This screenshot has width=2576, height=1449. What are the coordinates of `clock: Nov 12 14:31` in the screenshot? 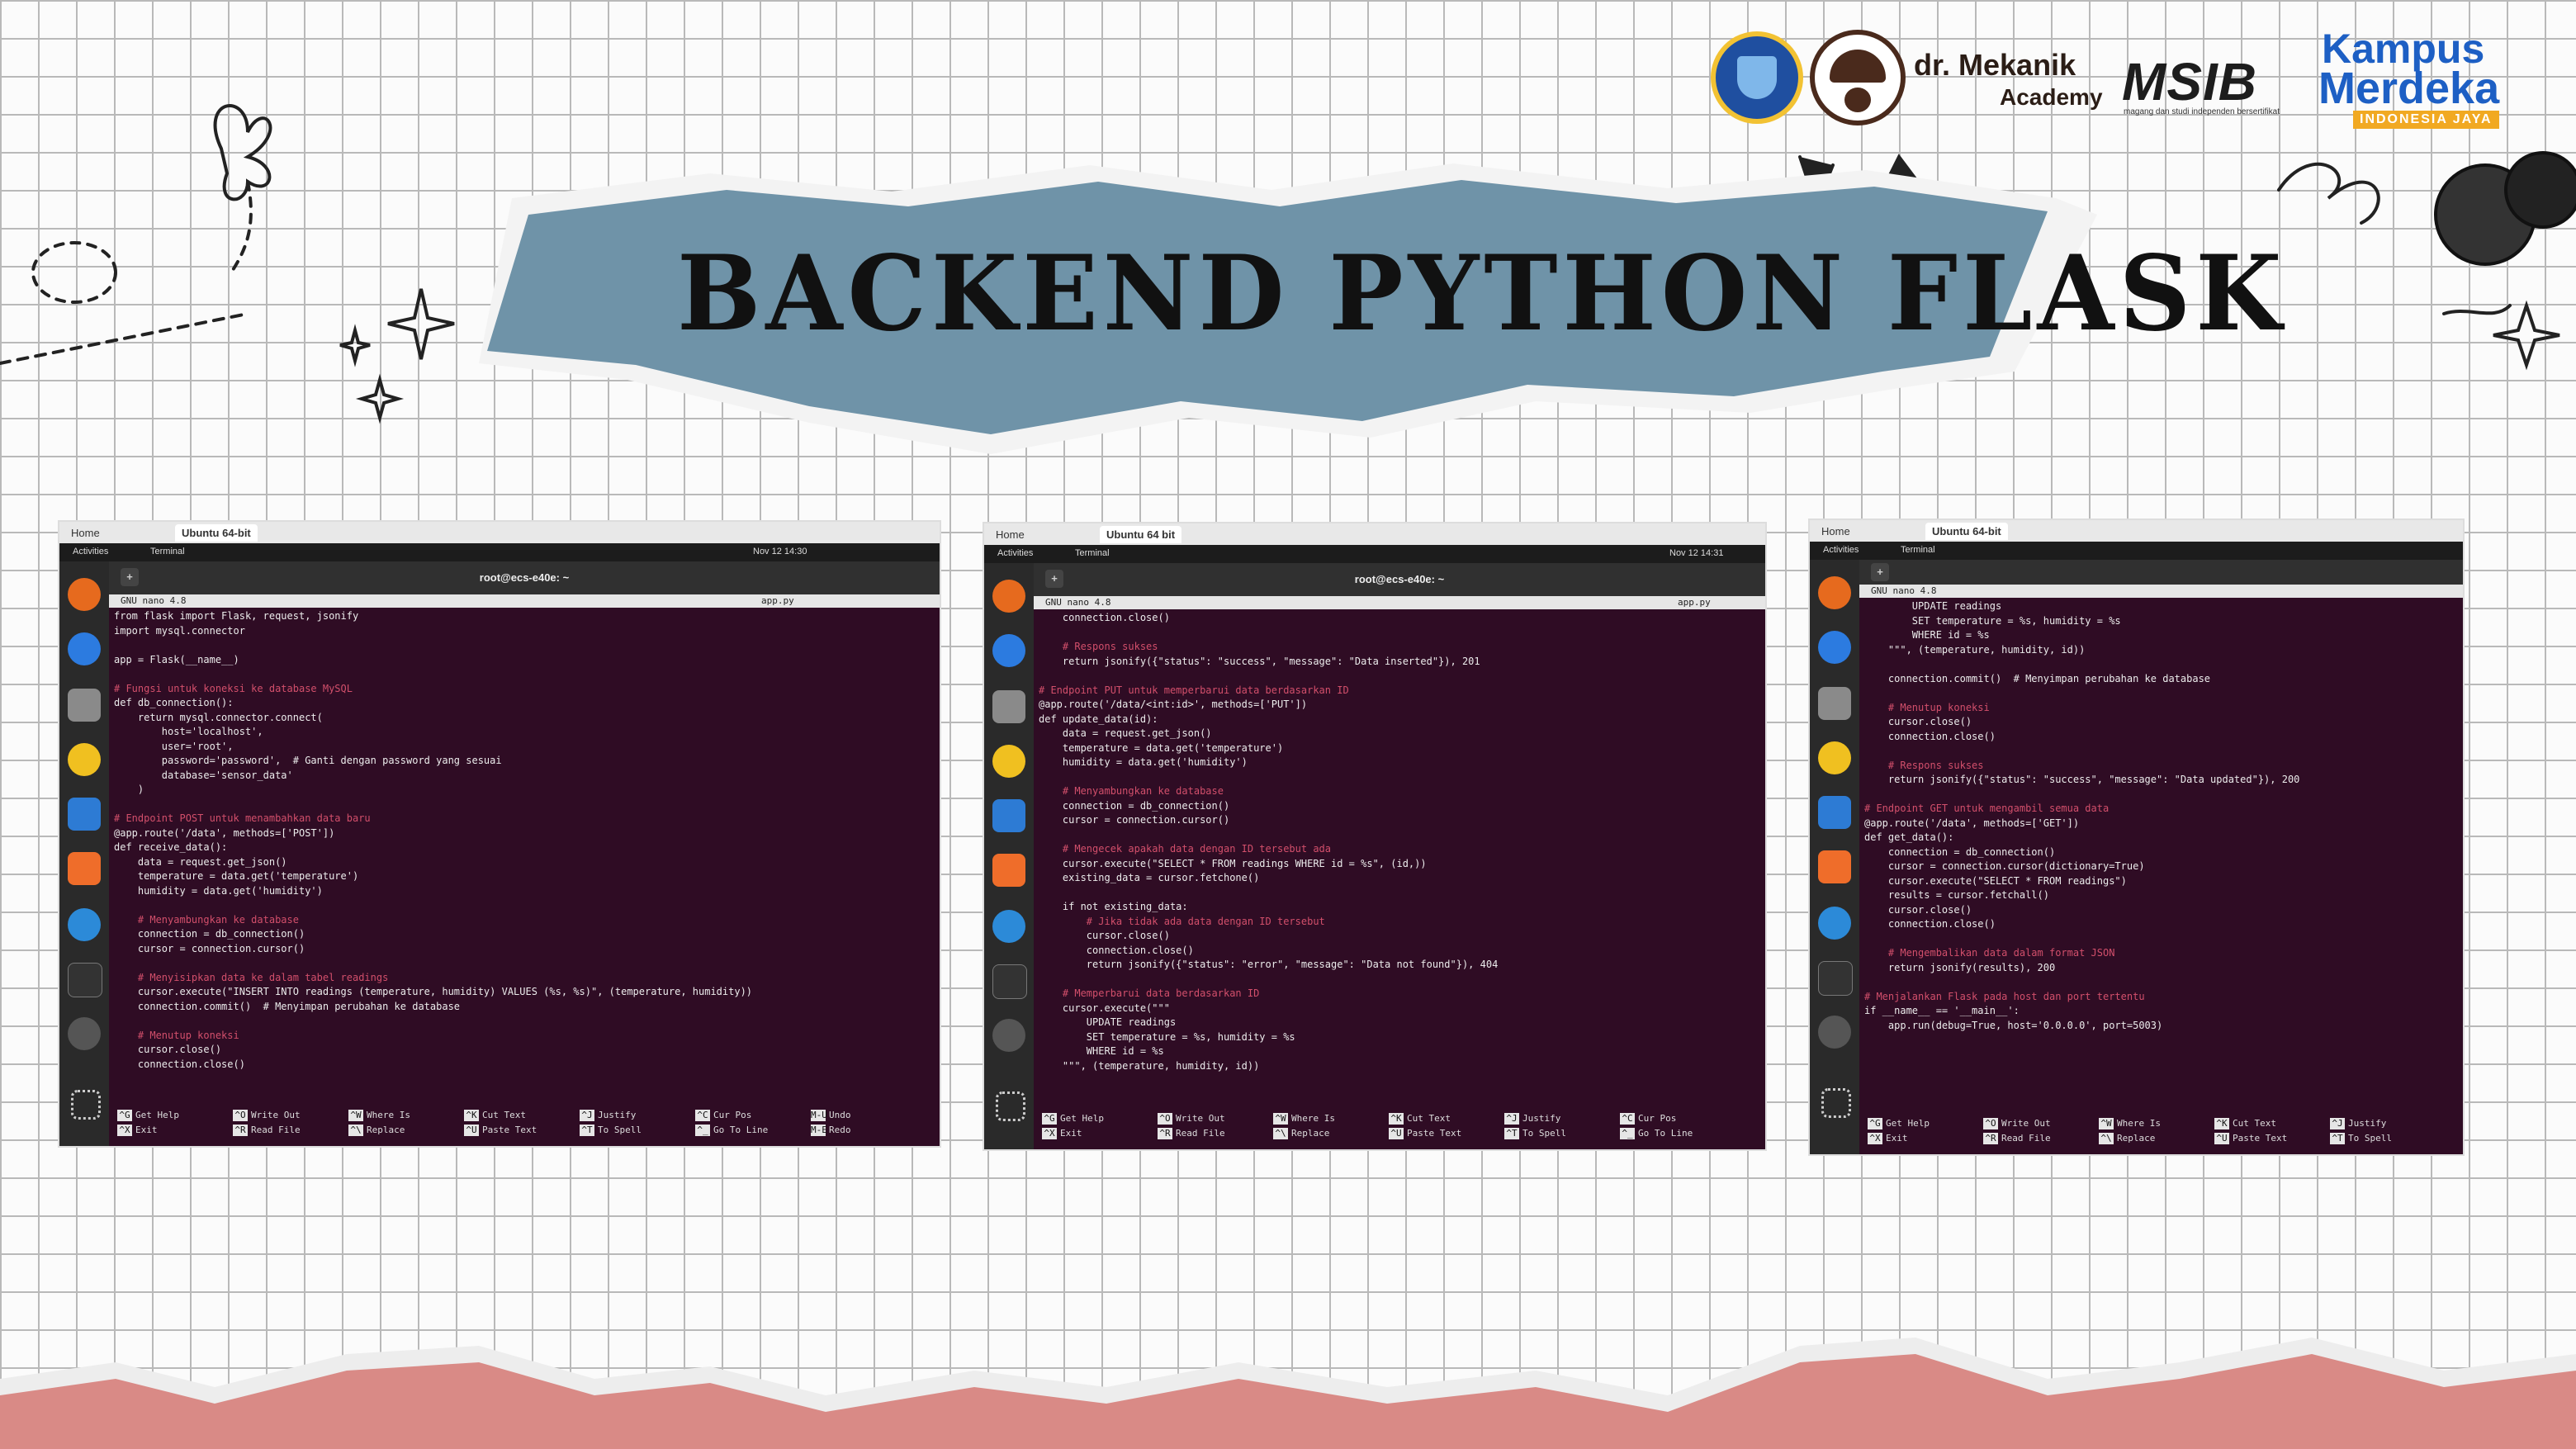 It's located at (1696, 553).